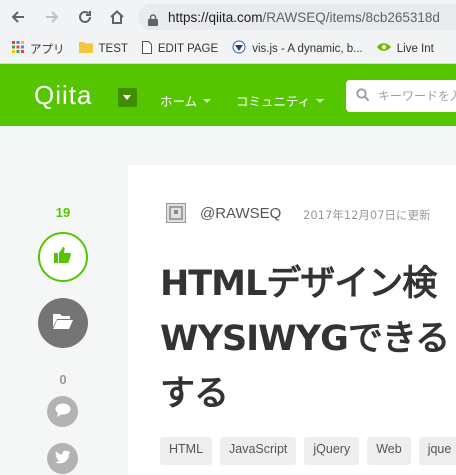 This screenshot has width=456, height=475. Describe the element at coordinates (63, 379) in the screenshot. I see `comment-count: 0` at that location.